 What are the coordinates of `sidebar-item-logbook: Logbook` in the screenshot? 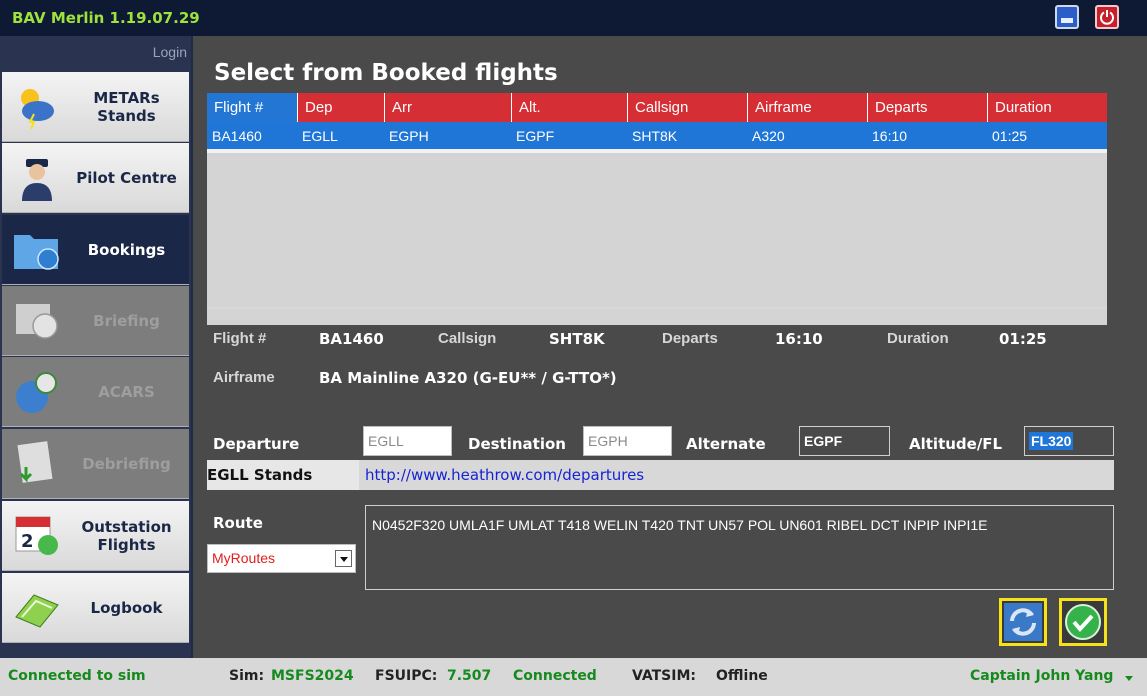 It's located at (95, 608).